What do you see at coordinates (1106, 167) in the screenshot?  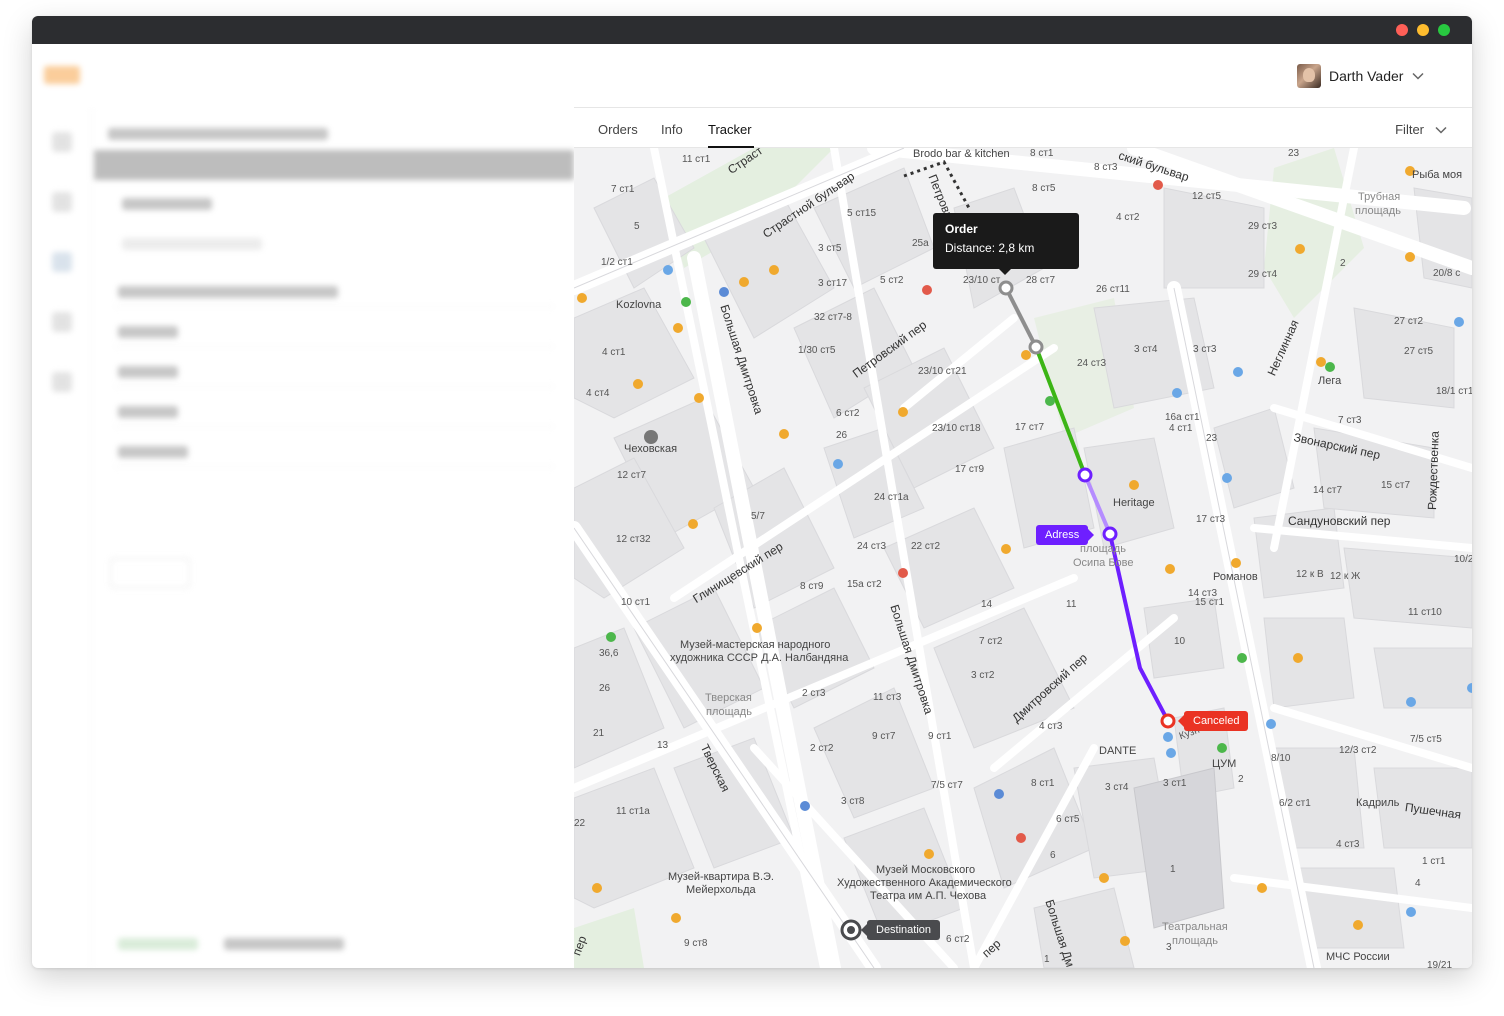 I see `building-number: 8 ст3` at bounding box center [1106, 167].